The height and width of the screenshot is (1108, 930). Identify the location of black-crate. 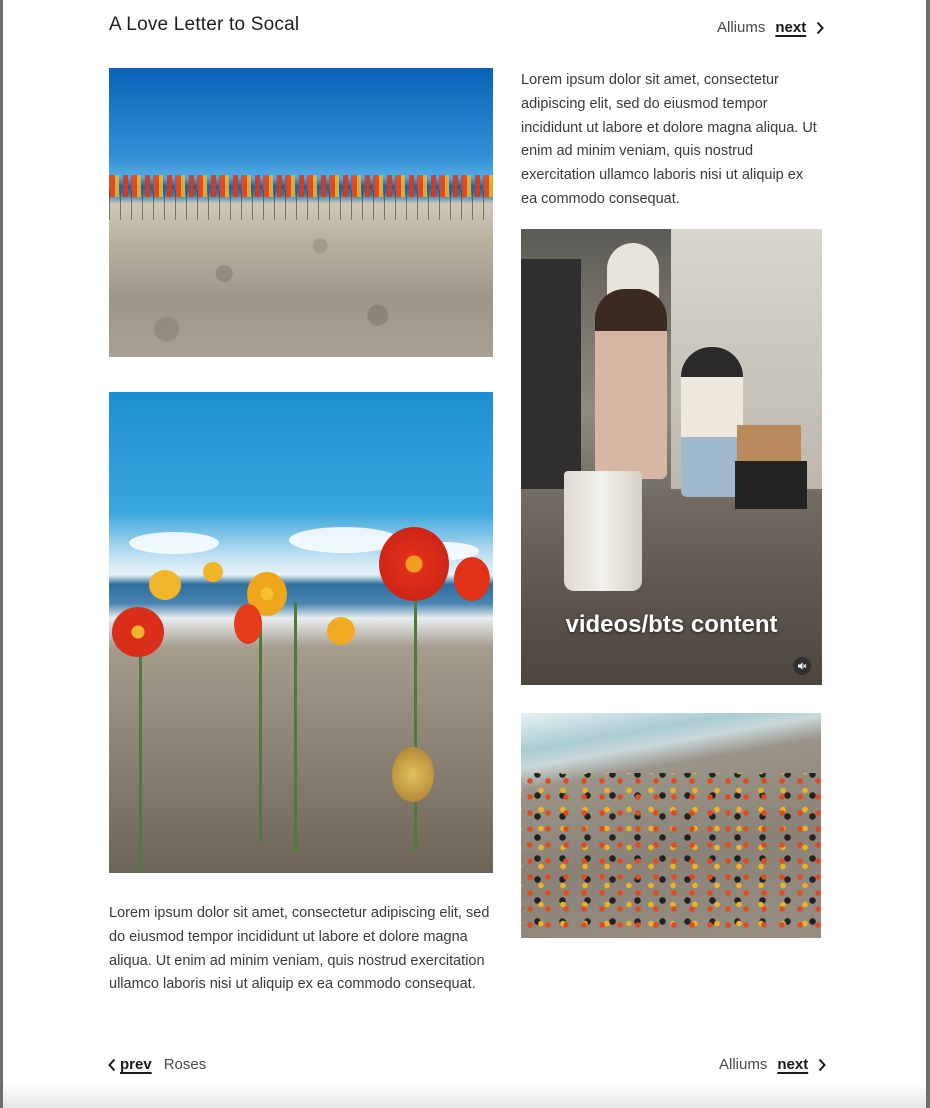
(771, 485).